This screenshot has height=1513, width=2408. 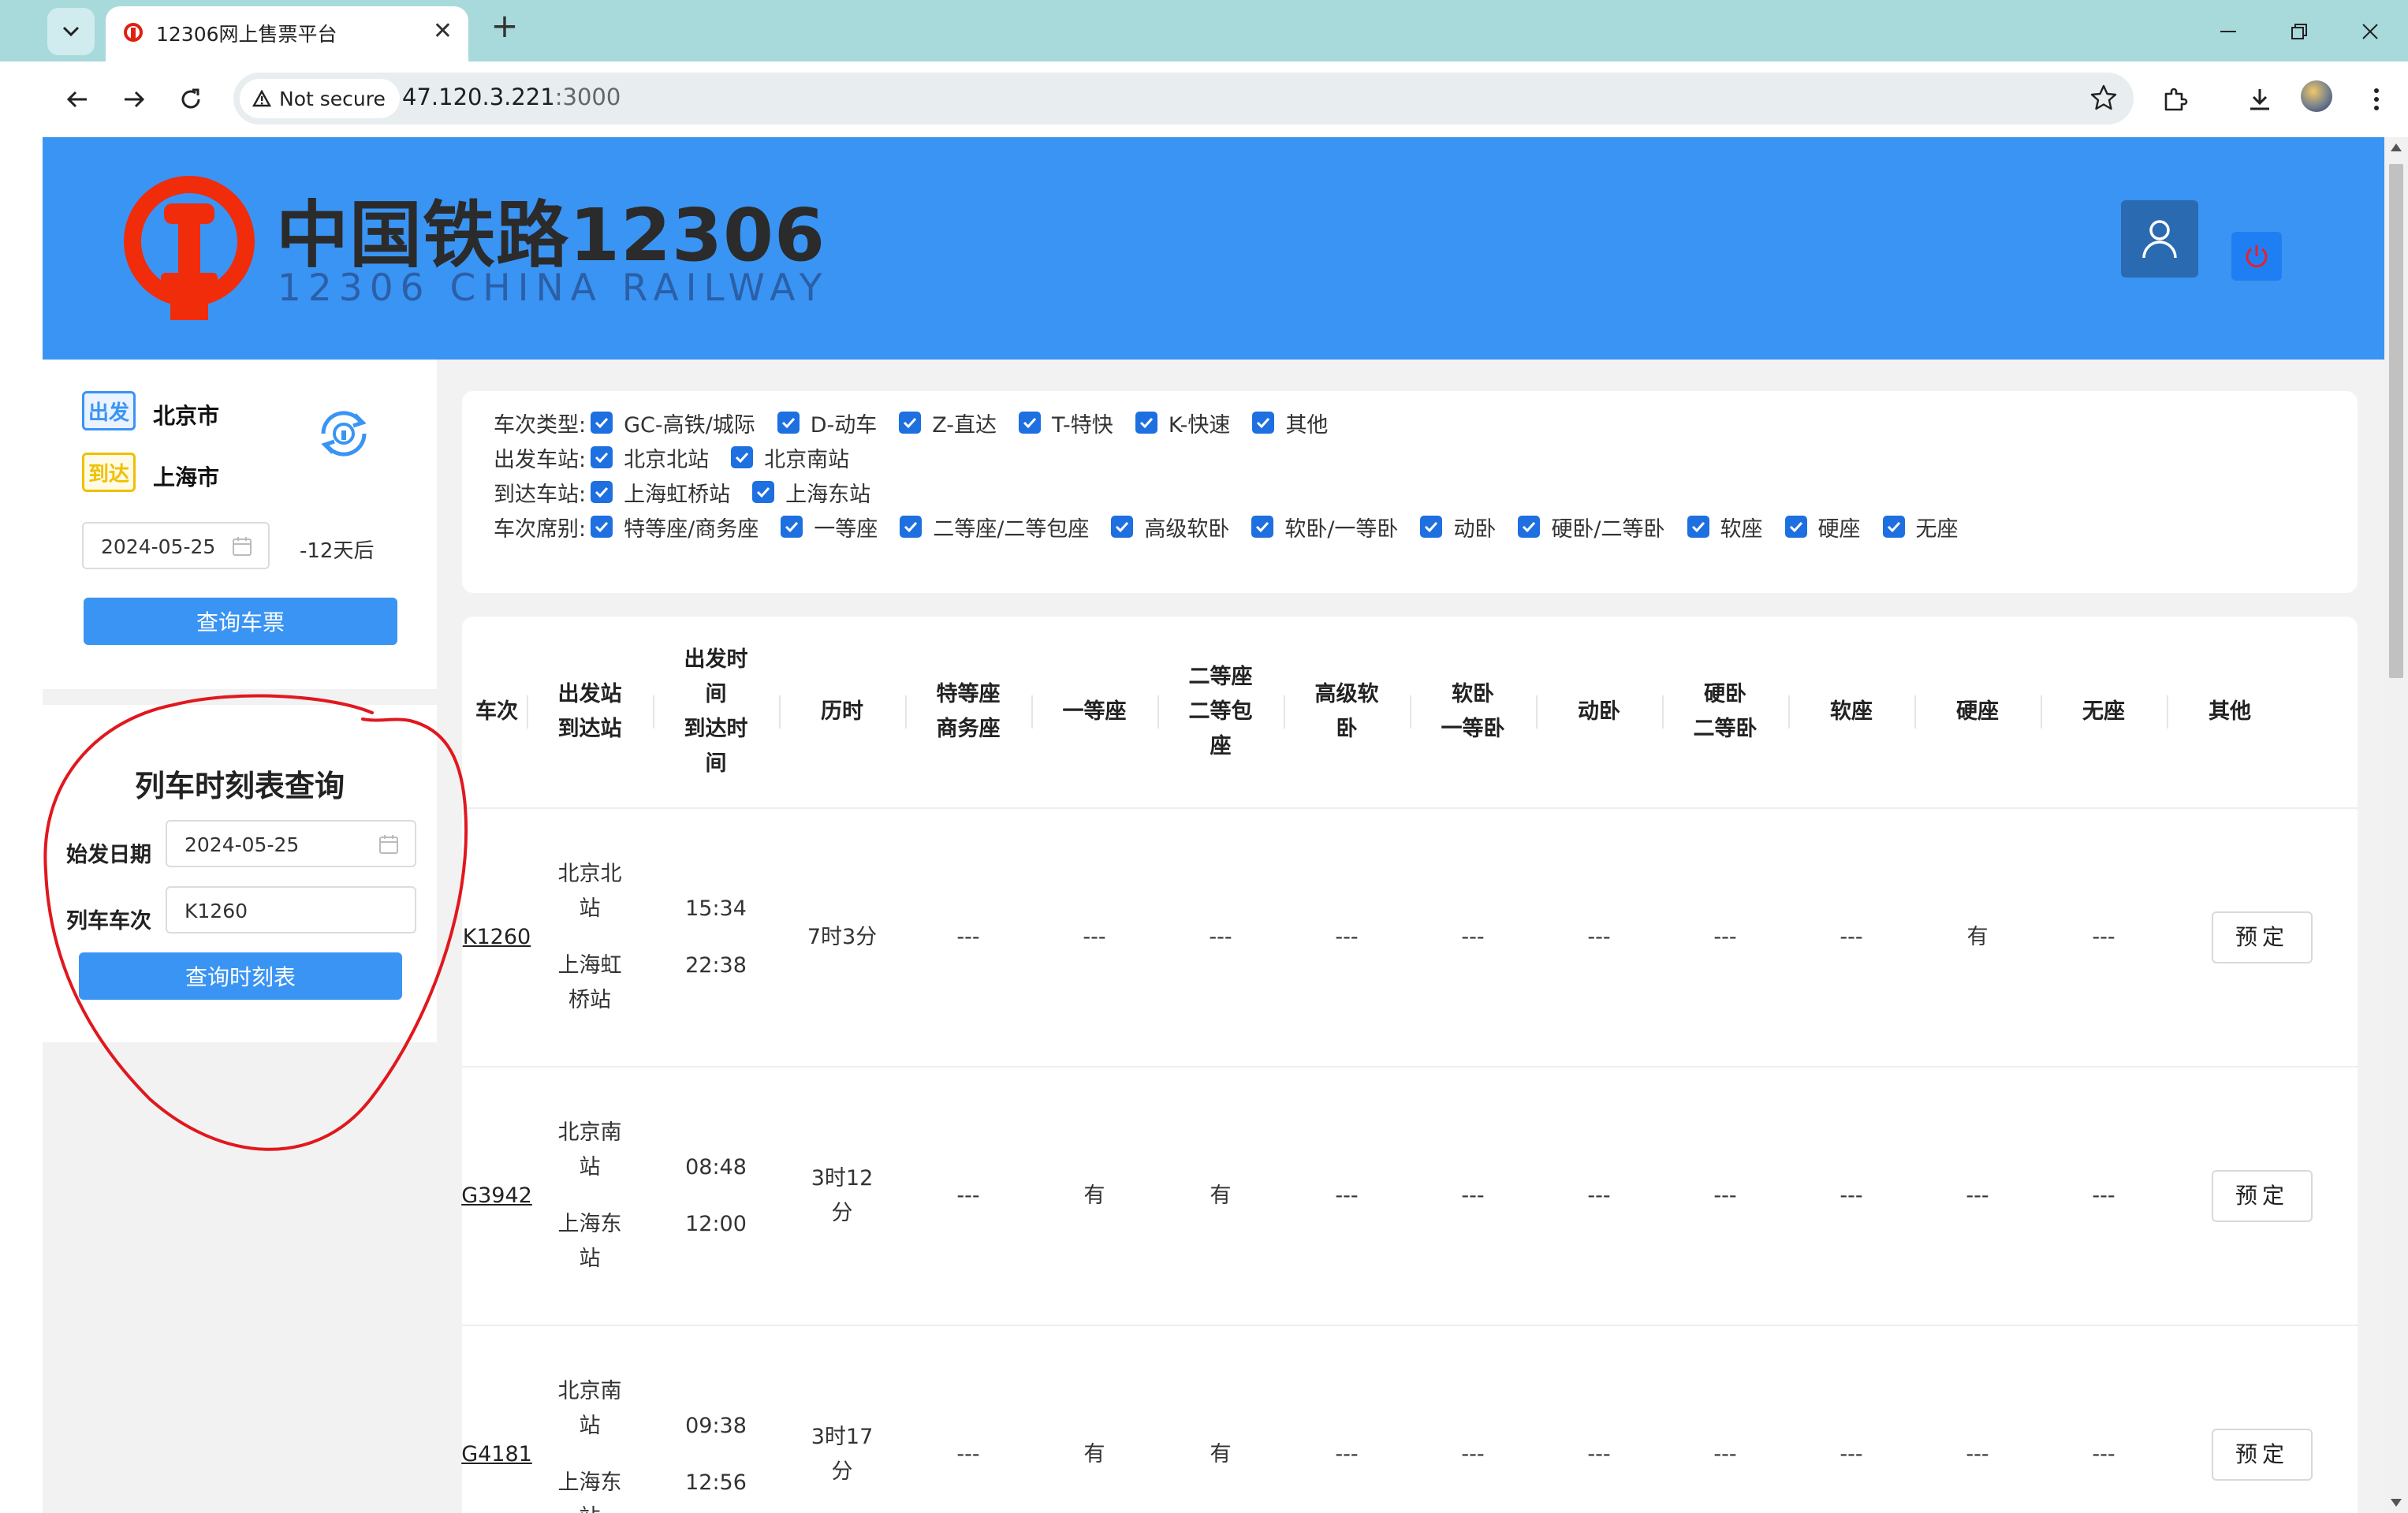 I want to click on train-type-checkbox: K-快速, so click(x=1182, y=423).